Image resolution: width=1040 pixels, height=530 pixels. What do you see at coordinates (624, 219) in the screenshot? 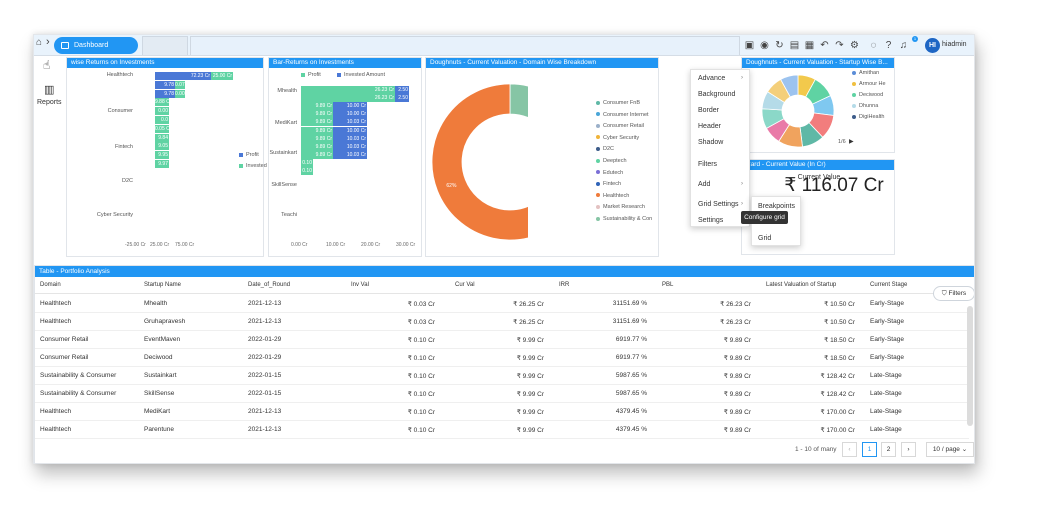
I see `legend-item: Sustainability & Con` at bounding box center [624, 219].